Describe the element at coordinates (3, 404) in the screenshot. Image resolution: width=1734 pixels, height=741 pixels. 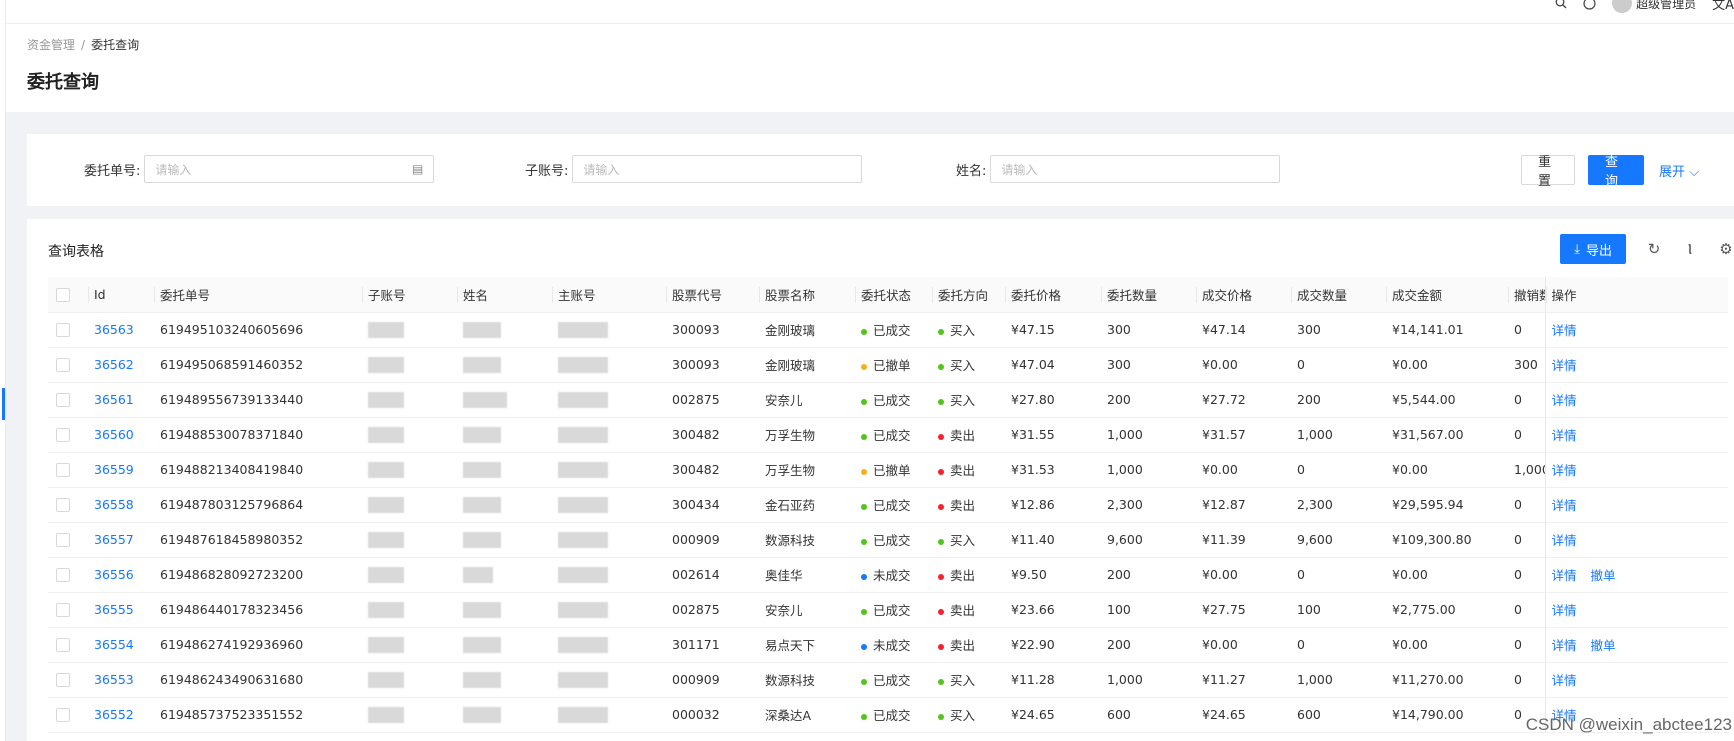
I see `active-nav-indicator` at that location.